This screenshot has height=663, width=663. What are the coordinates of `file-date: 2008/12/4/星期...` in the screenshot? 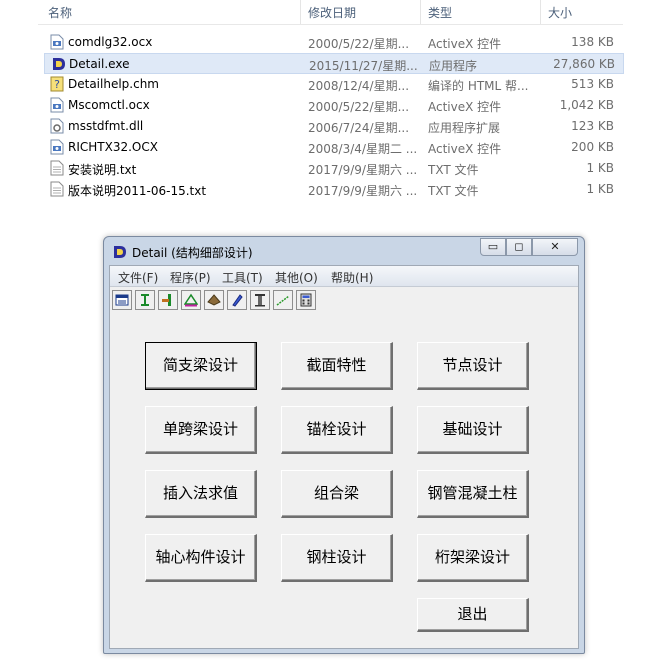 It's located at (359, 86).